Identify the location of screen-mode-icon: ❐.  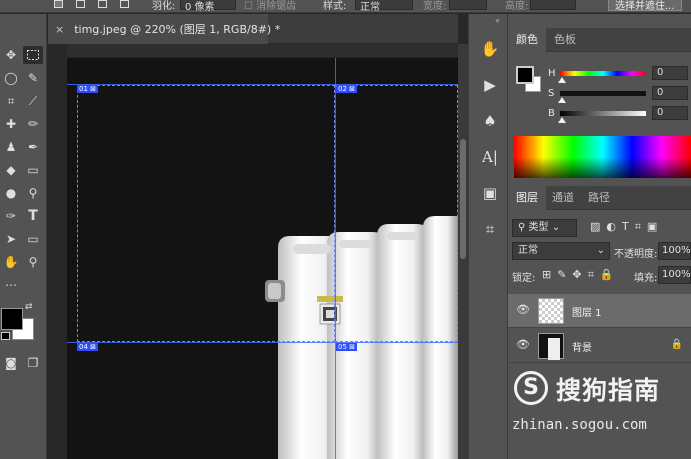
(33, 363).